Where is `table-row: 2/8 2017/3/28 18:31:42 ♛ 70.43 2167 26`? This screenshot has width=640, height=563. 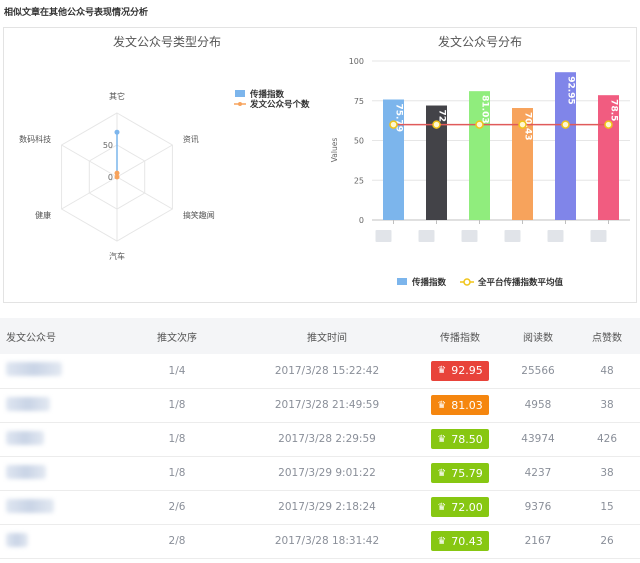 table-row: 2/8 2017/3/28 18:31:42 ♛ 70.43 2167 26 is located at coordinates (320, 541).